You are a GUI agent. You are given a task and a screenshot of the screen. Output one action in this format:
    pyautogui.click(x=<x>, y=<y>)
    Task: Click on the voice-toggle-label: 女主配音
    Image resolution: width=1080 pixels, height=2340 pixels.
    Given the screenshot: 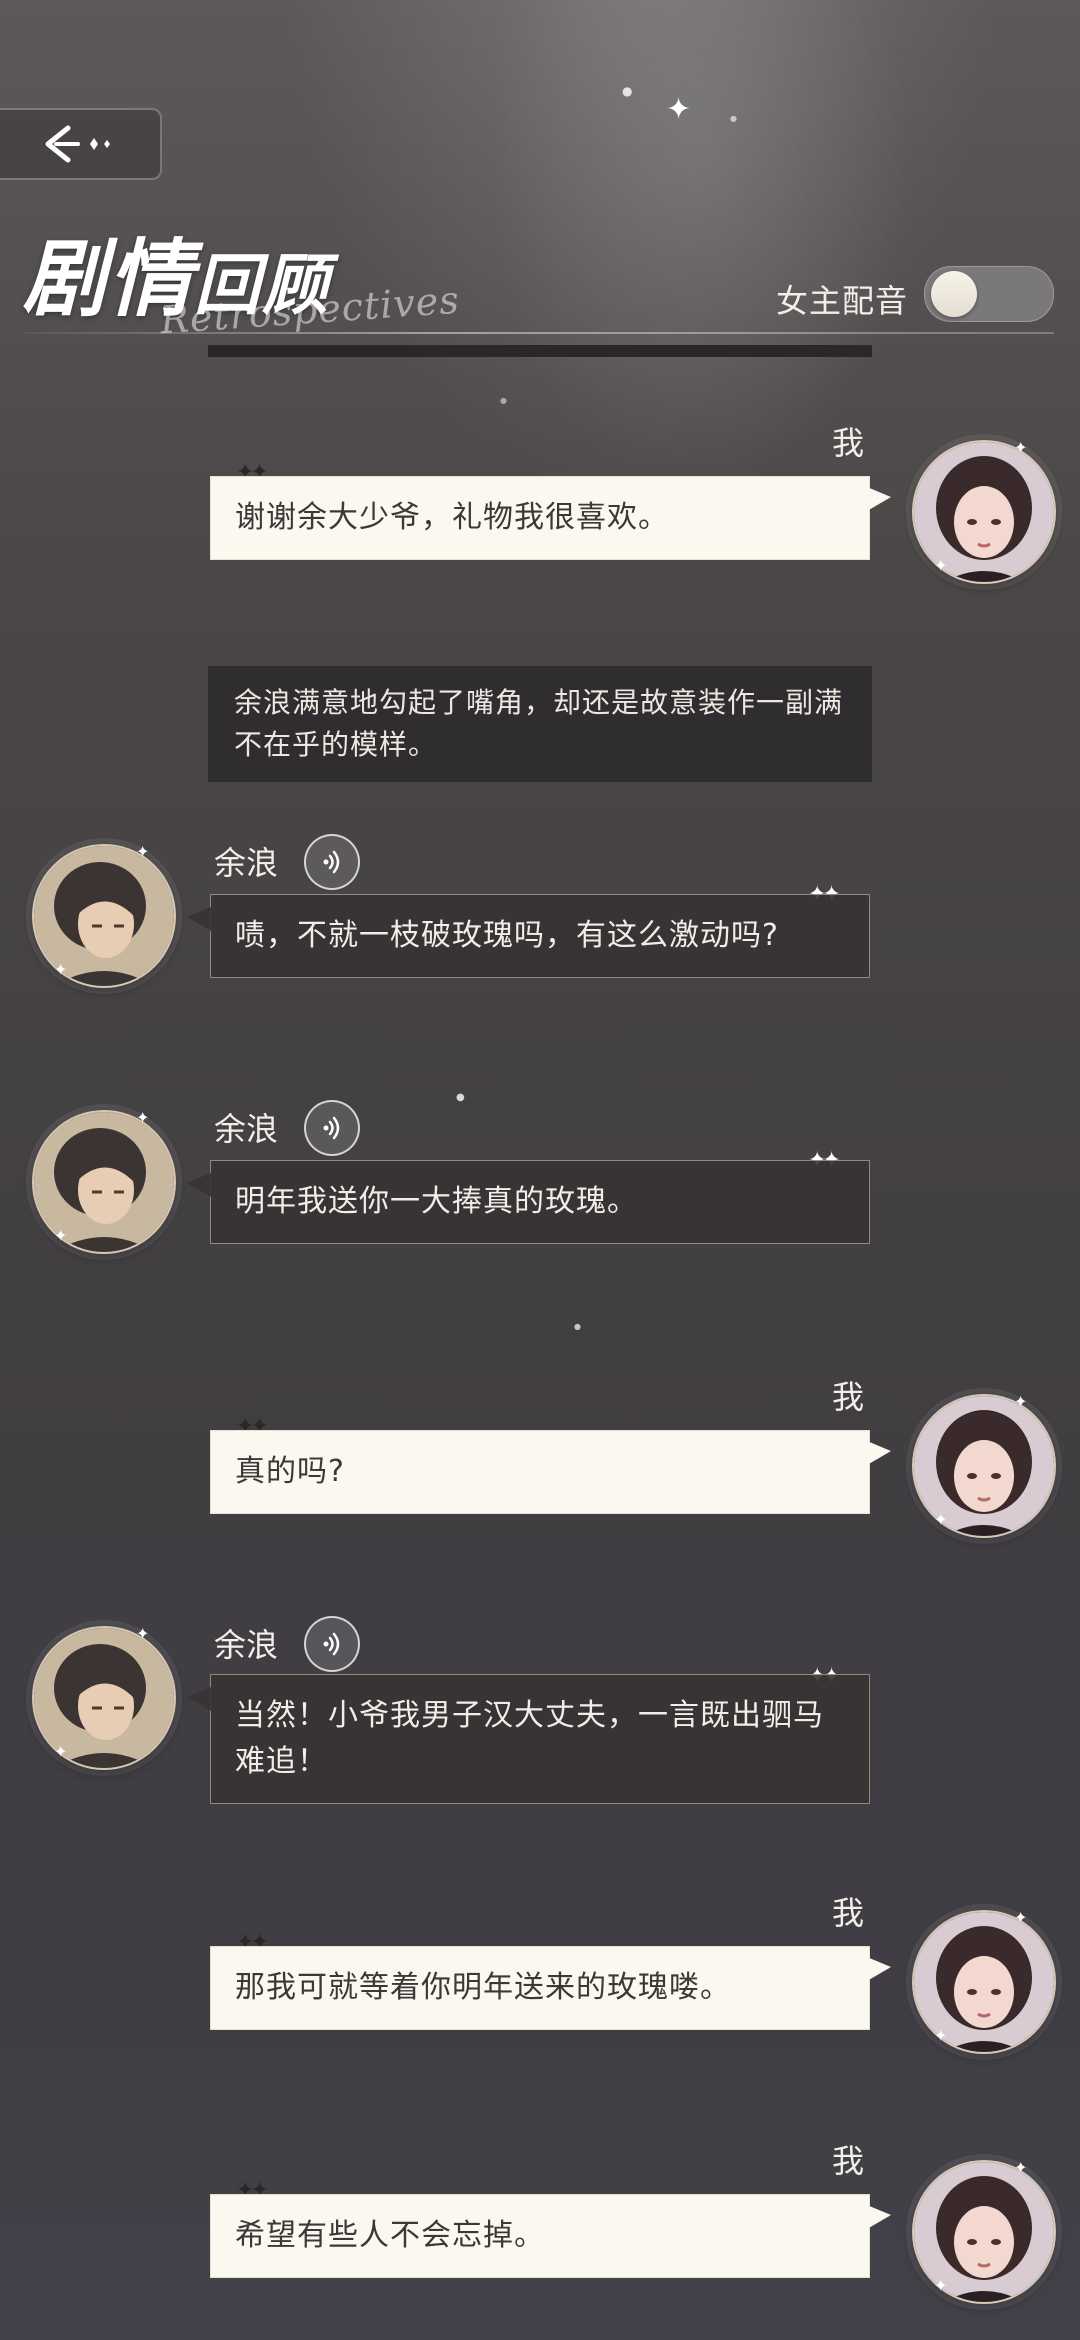 What is the action you would take?
    pyautogui.click(x=841, y=301)
    